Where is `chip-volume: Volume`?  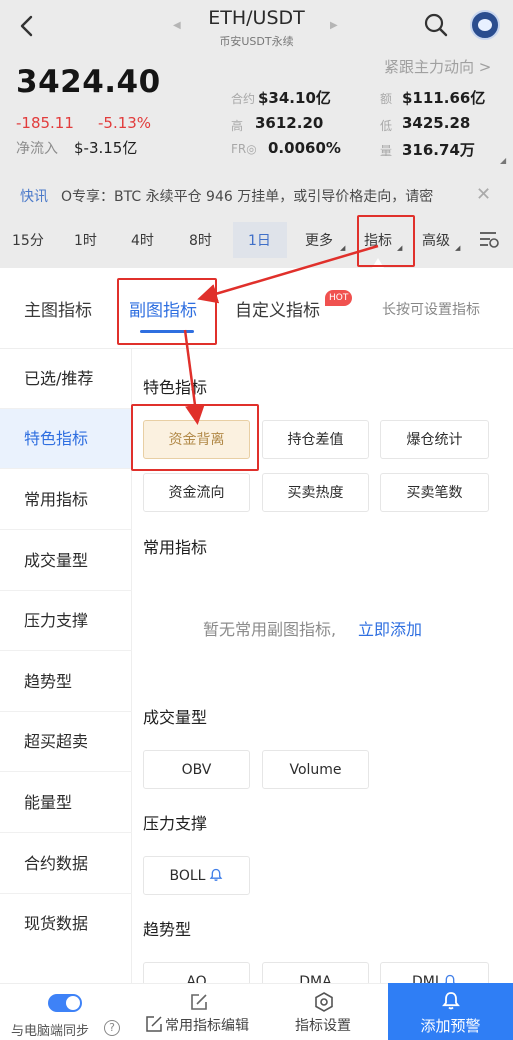 chip-volume: Volume is located at coordinates (315, 769).